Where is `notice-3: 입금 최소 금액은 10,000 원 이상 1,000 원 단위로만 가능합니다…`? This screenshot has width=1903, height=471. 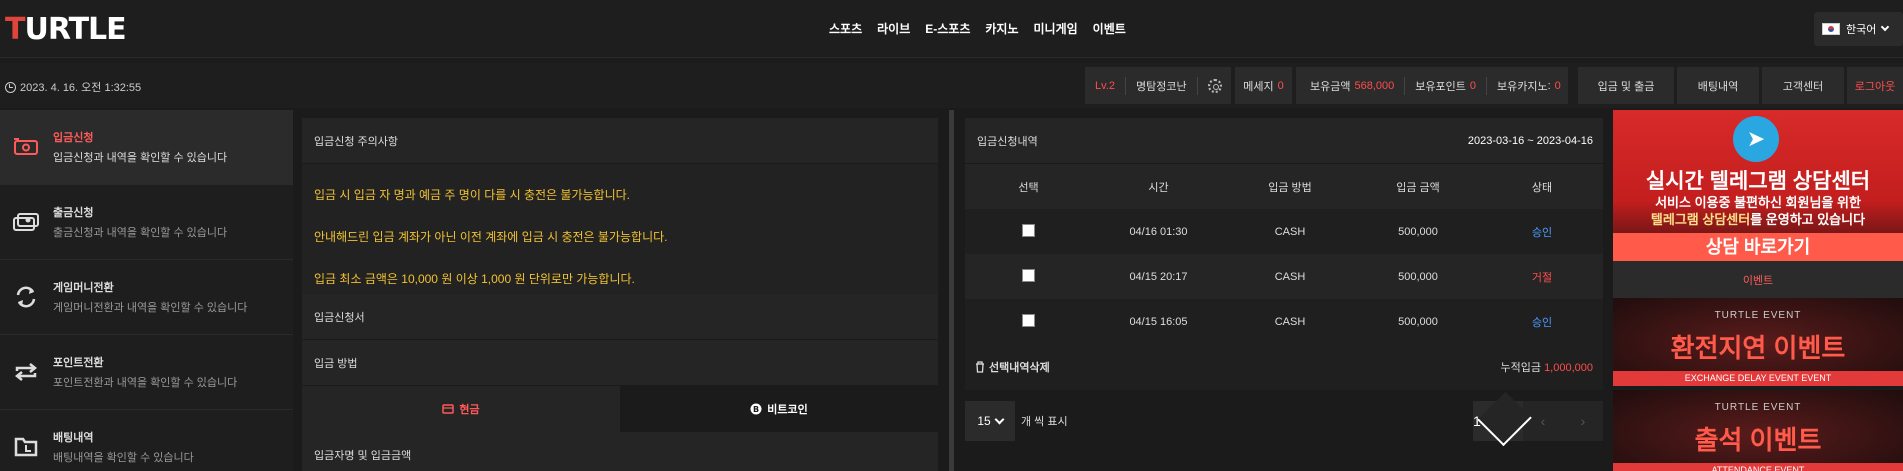
notice-3: 입금 최소 금액은 10,000 원 이상 1,000 원 단위로만 가능합니다… is located at coordinates (474, 279).